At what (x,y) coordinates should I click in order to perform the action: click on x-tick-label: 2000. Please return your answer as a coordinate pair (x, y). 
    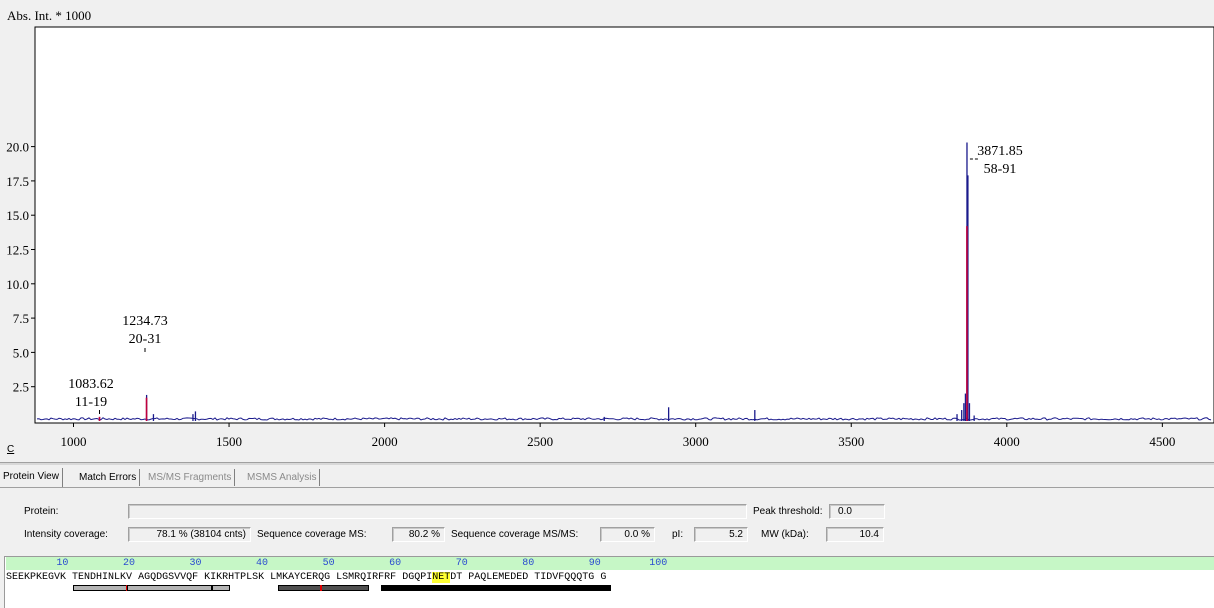
    Looking at the image, I should click on (385, 441).